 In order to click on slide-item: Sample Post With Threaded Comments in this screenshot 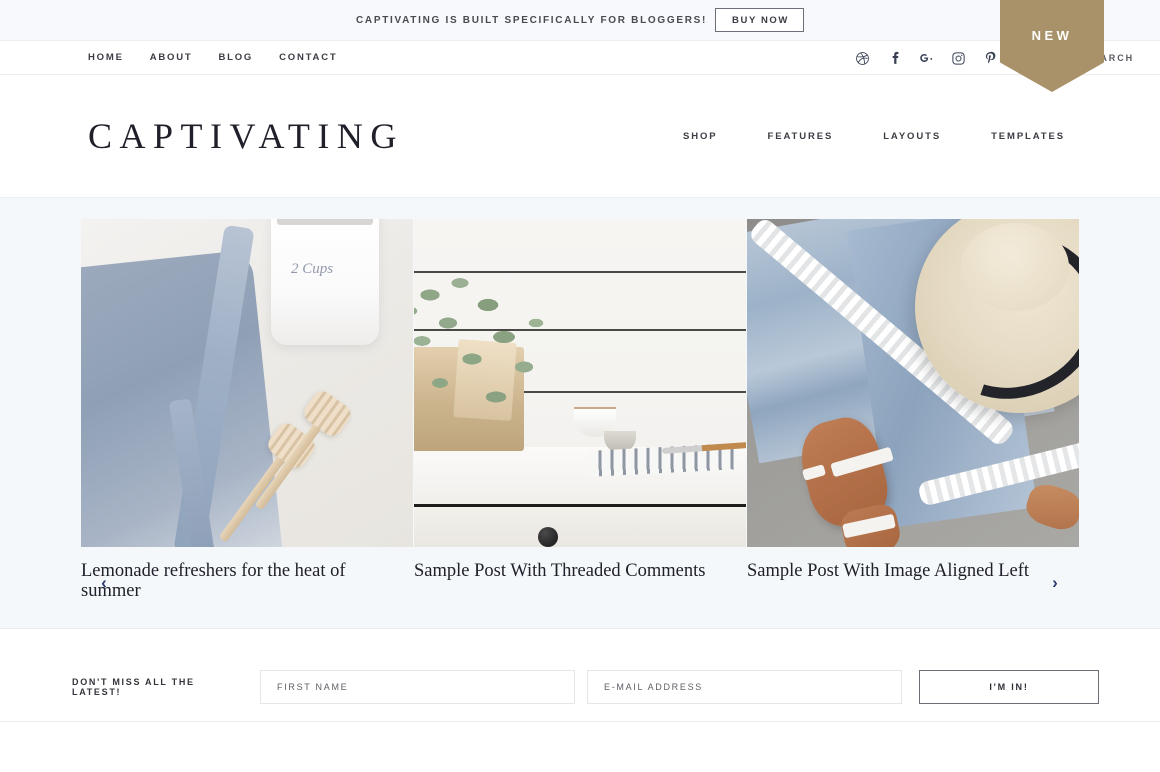, I will do `click(580, 410)`.